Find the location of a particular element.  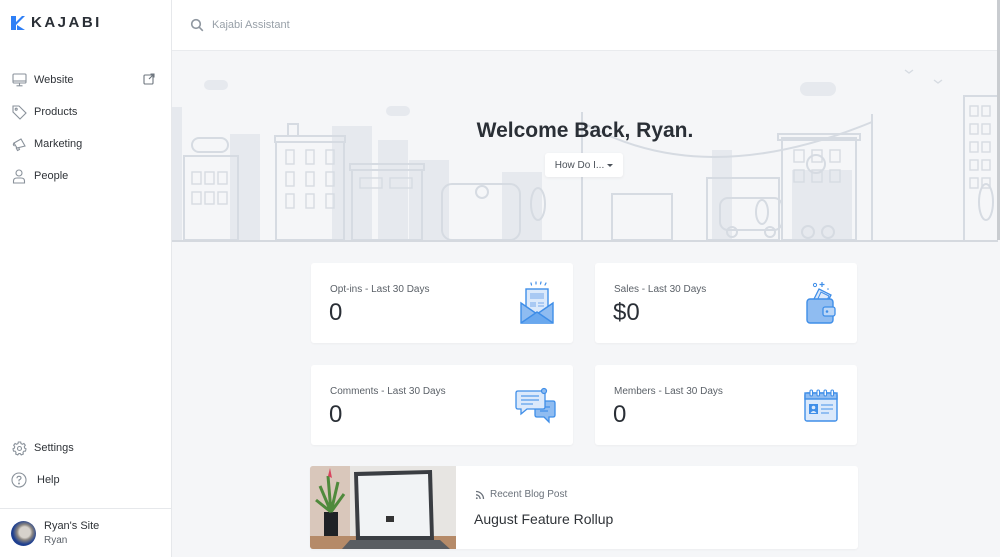

search-icon is located at coordinates (197, 25).